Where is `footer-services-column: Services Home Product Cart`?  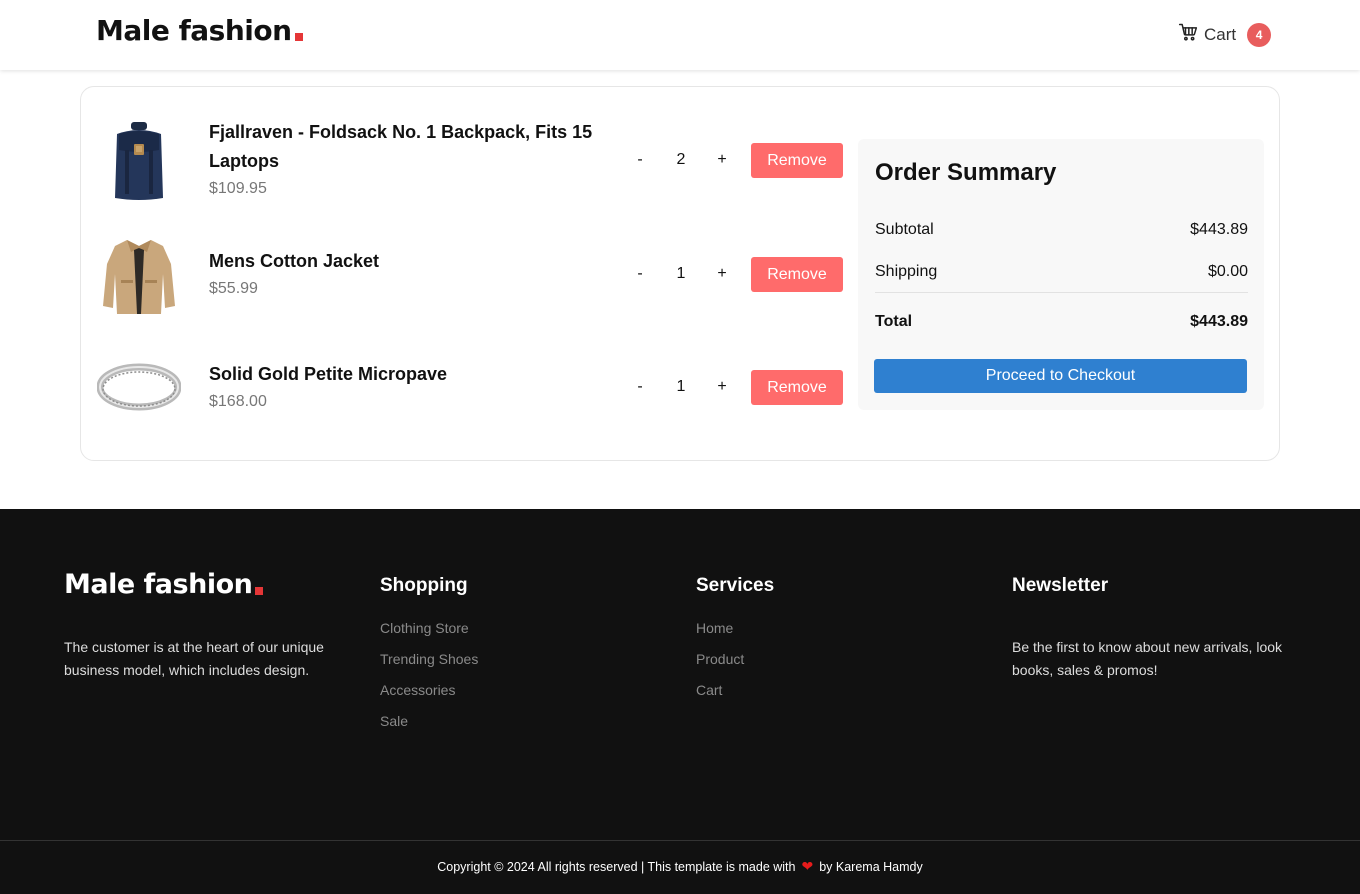 footer-services-column: Services Home Product Cart is located at coordinates (735, 644).